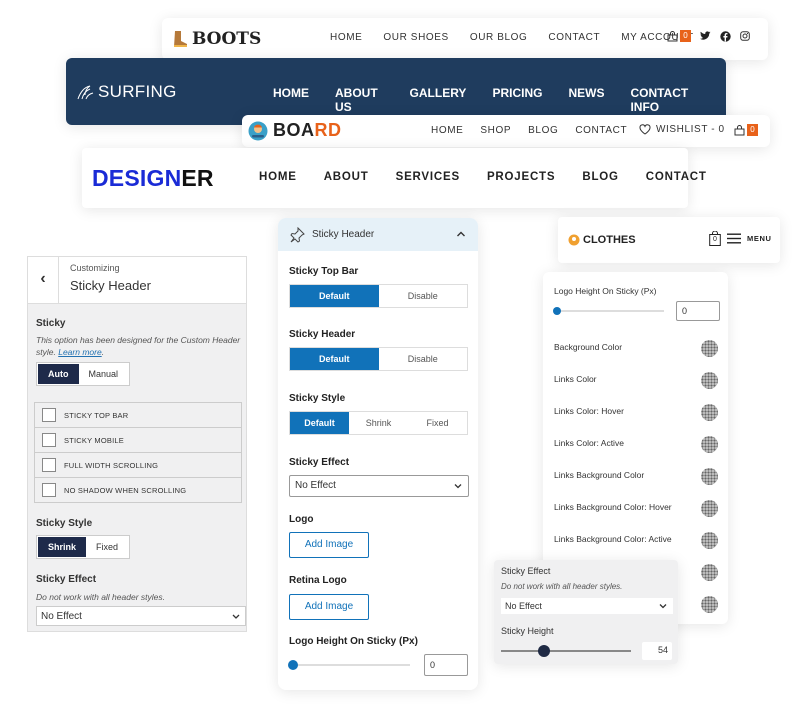 The image size is (800, 708). What do you see at coordinates (521, 177) in the screenshot?
I see `designer-nav-item: PROJECTS` at bounding box center [521, 177].